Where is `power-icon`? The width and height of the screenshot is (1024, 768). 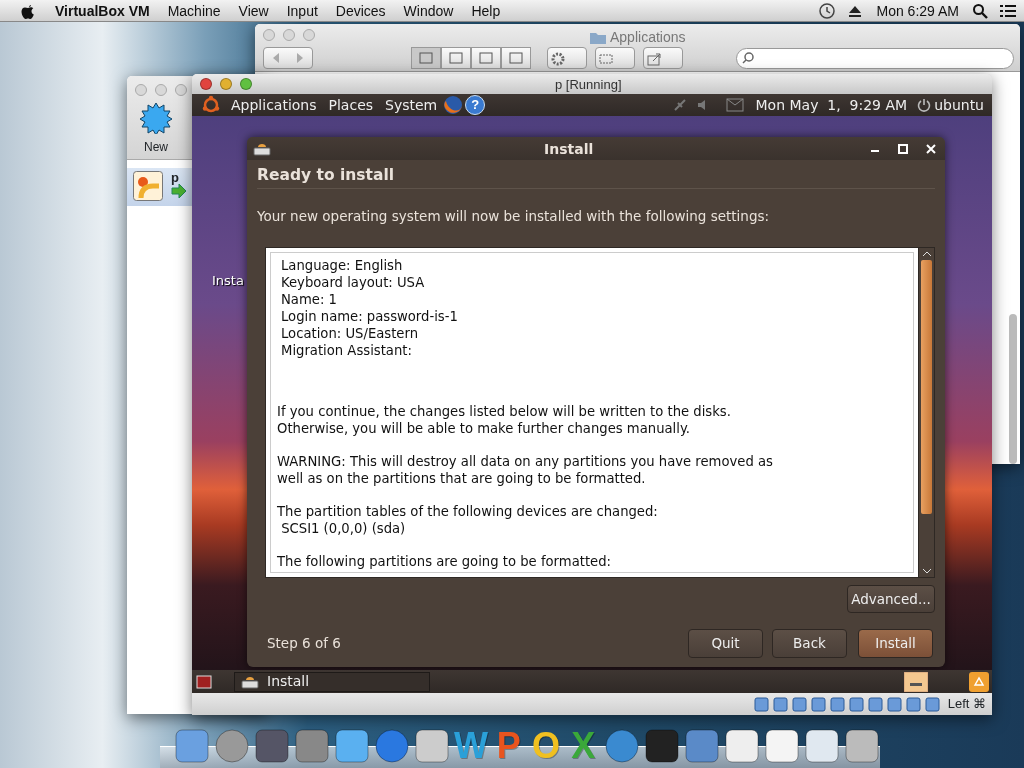
power-icon is located at coordinates (924, 105).